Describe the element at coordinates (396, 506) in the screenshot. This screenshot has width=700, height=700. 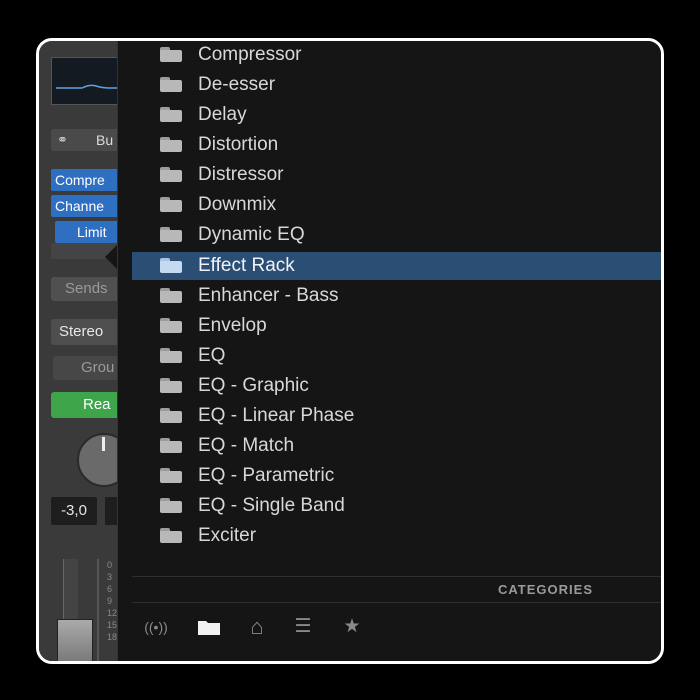
I see `category-item-eq-single-band: EQ - Single Band` at that location.